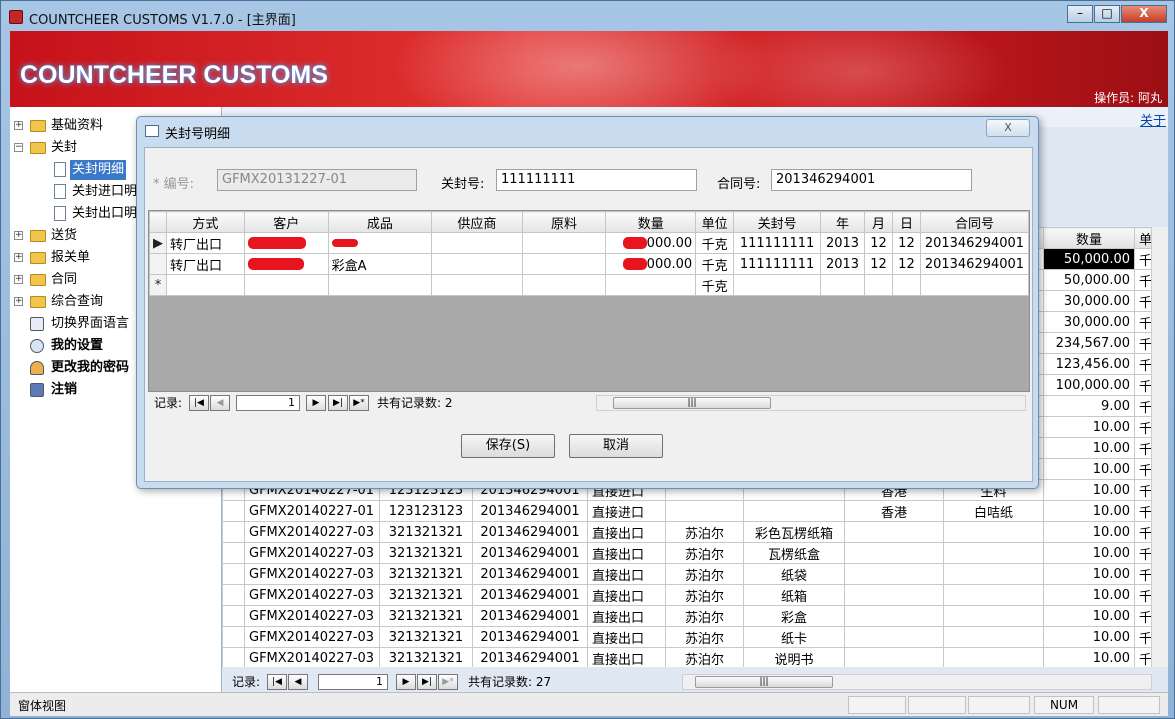 This screenshot has width=1175, height=719. Describe the element at coordinates (616, 446) in the screenshot. I see `cancel-button: 取消` at that location.